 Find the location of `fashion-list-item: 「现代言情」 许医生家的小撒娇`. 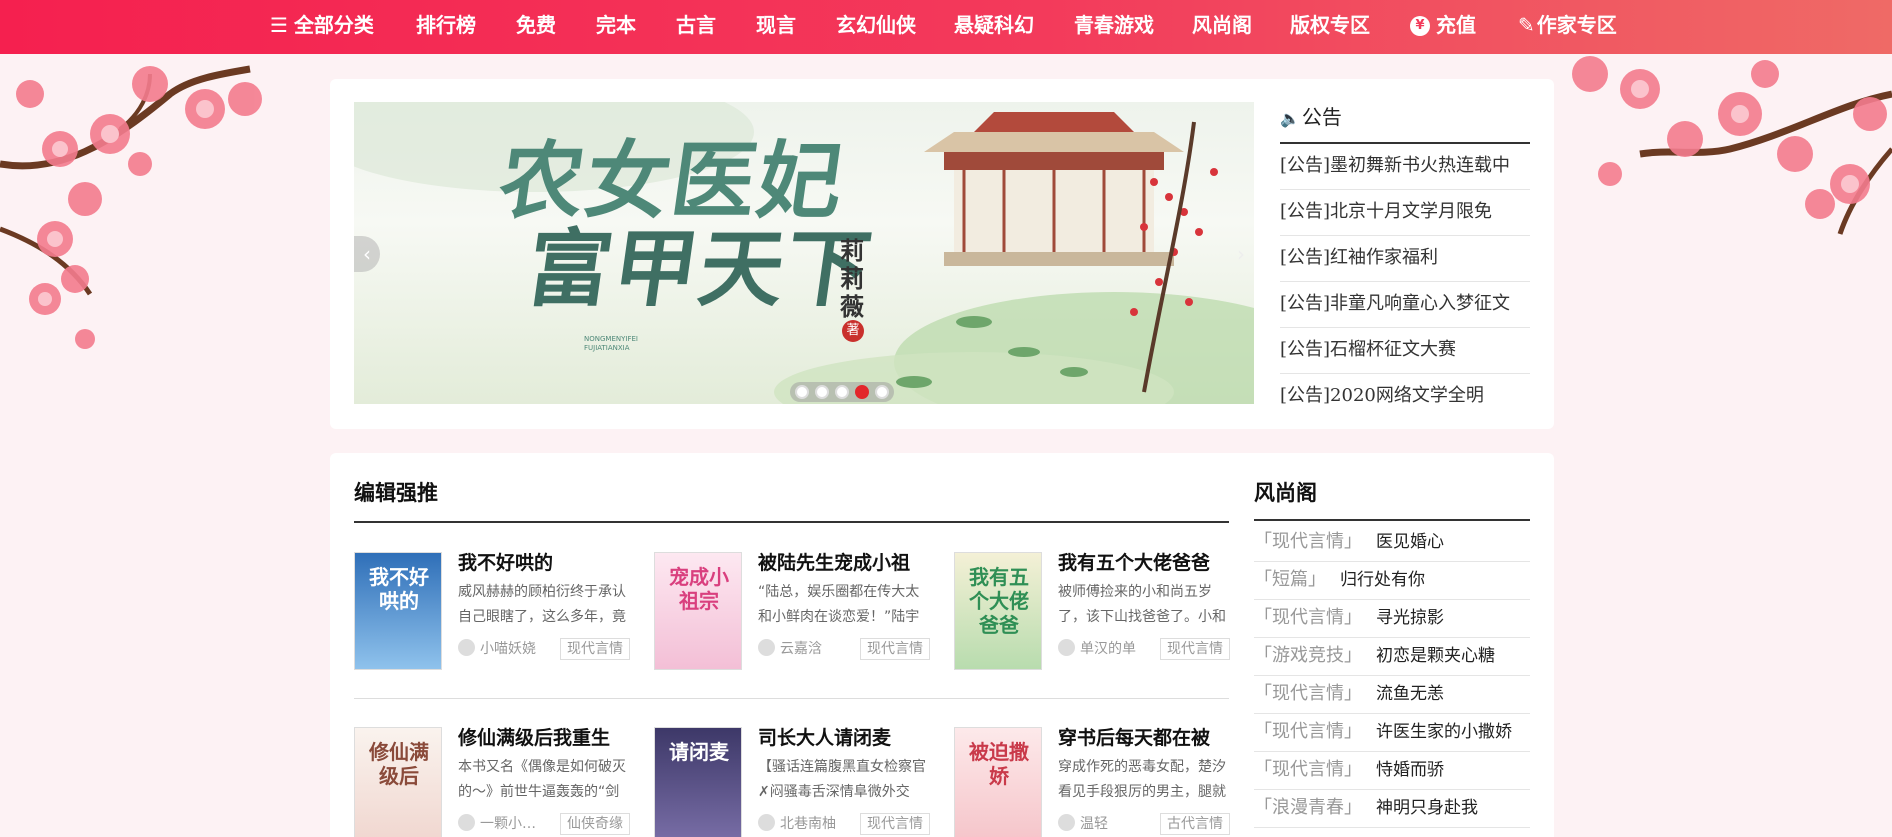

fashion-list-item: 「现代言情」 许医生家的小撒娇 is located at coordinates (1392, 733).